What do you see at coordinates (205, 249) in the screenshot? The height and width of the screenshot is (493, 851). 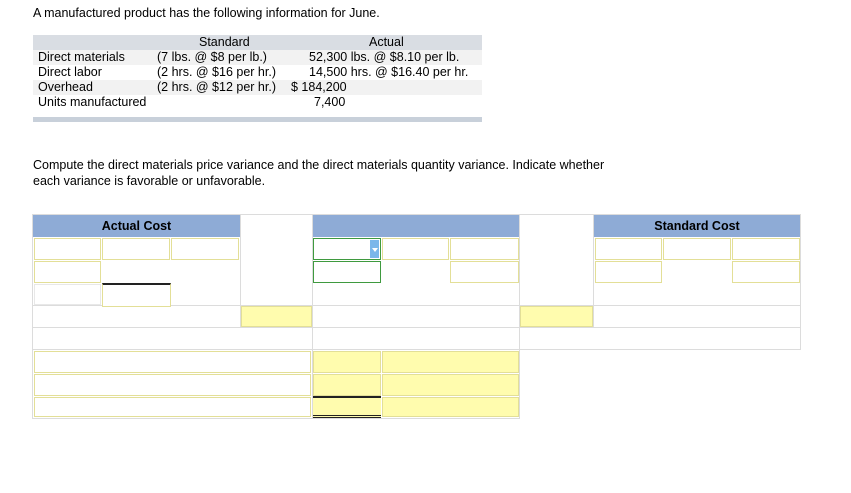 I see `actual-cost-price-input` at bounding box center [205, 249].